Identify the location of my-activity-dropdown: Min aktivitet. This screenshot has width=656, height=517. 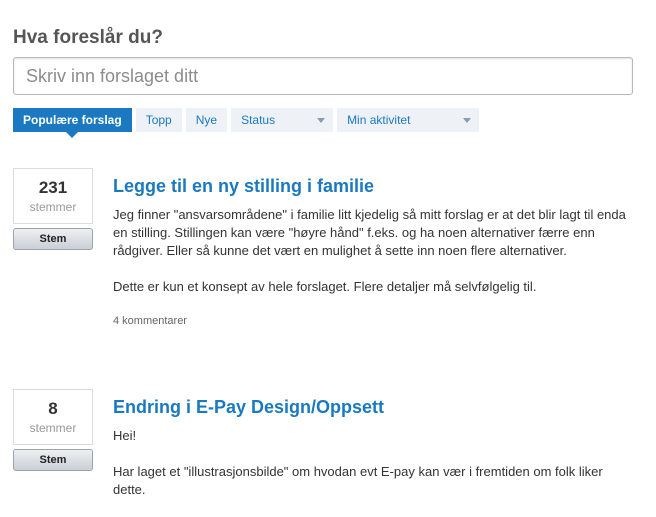
(408, 120).